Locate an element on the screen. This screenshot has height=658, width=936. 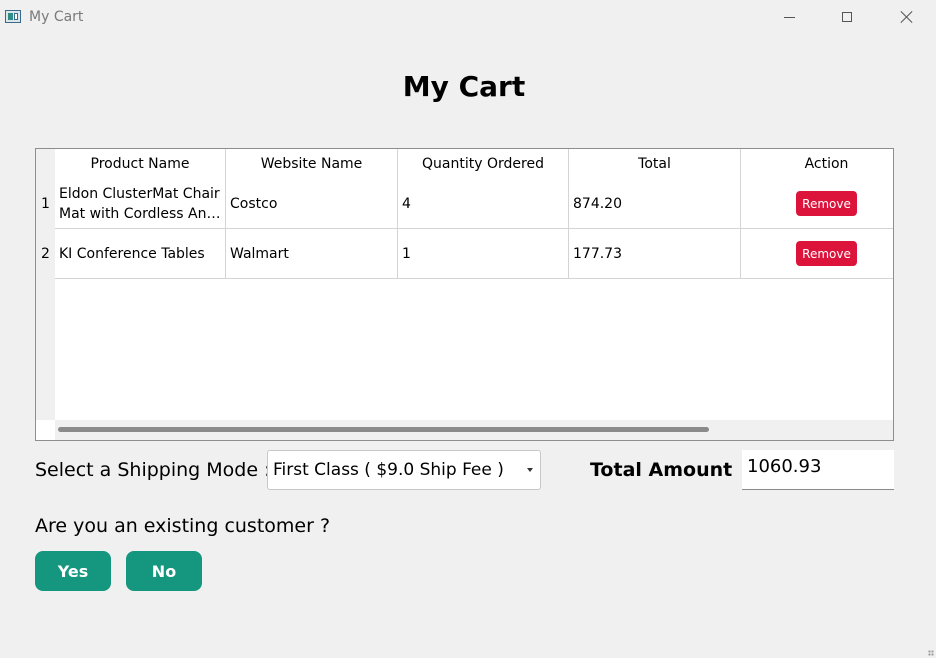
minimize-button is located at coordinates (789, 17).